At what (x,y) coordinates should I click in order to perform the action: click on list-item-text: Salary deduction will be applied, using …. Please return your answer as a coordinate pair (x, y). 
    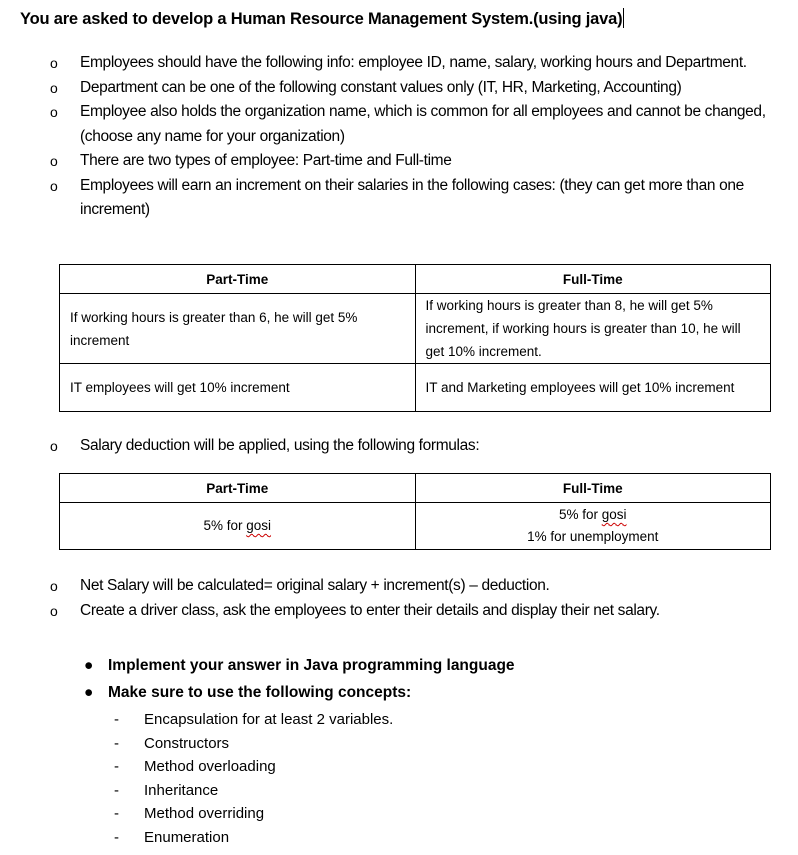
    Looking at the image, I should click on (280, 445).